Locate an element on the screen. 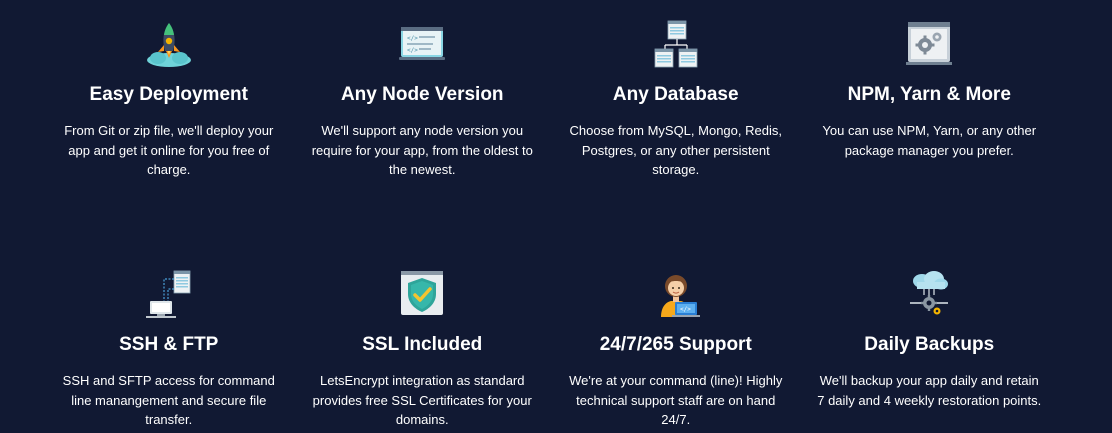 The image size is (1112, 433). feature-title: SSL Included is located at coordinates (422, 344).